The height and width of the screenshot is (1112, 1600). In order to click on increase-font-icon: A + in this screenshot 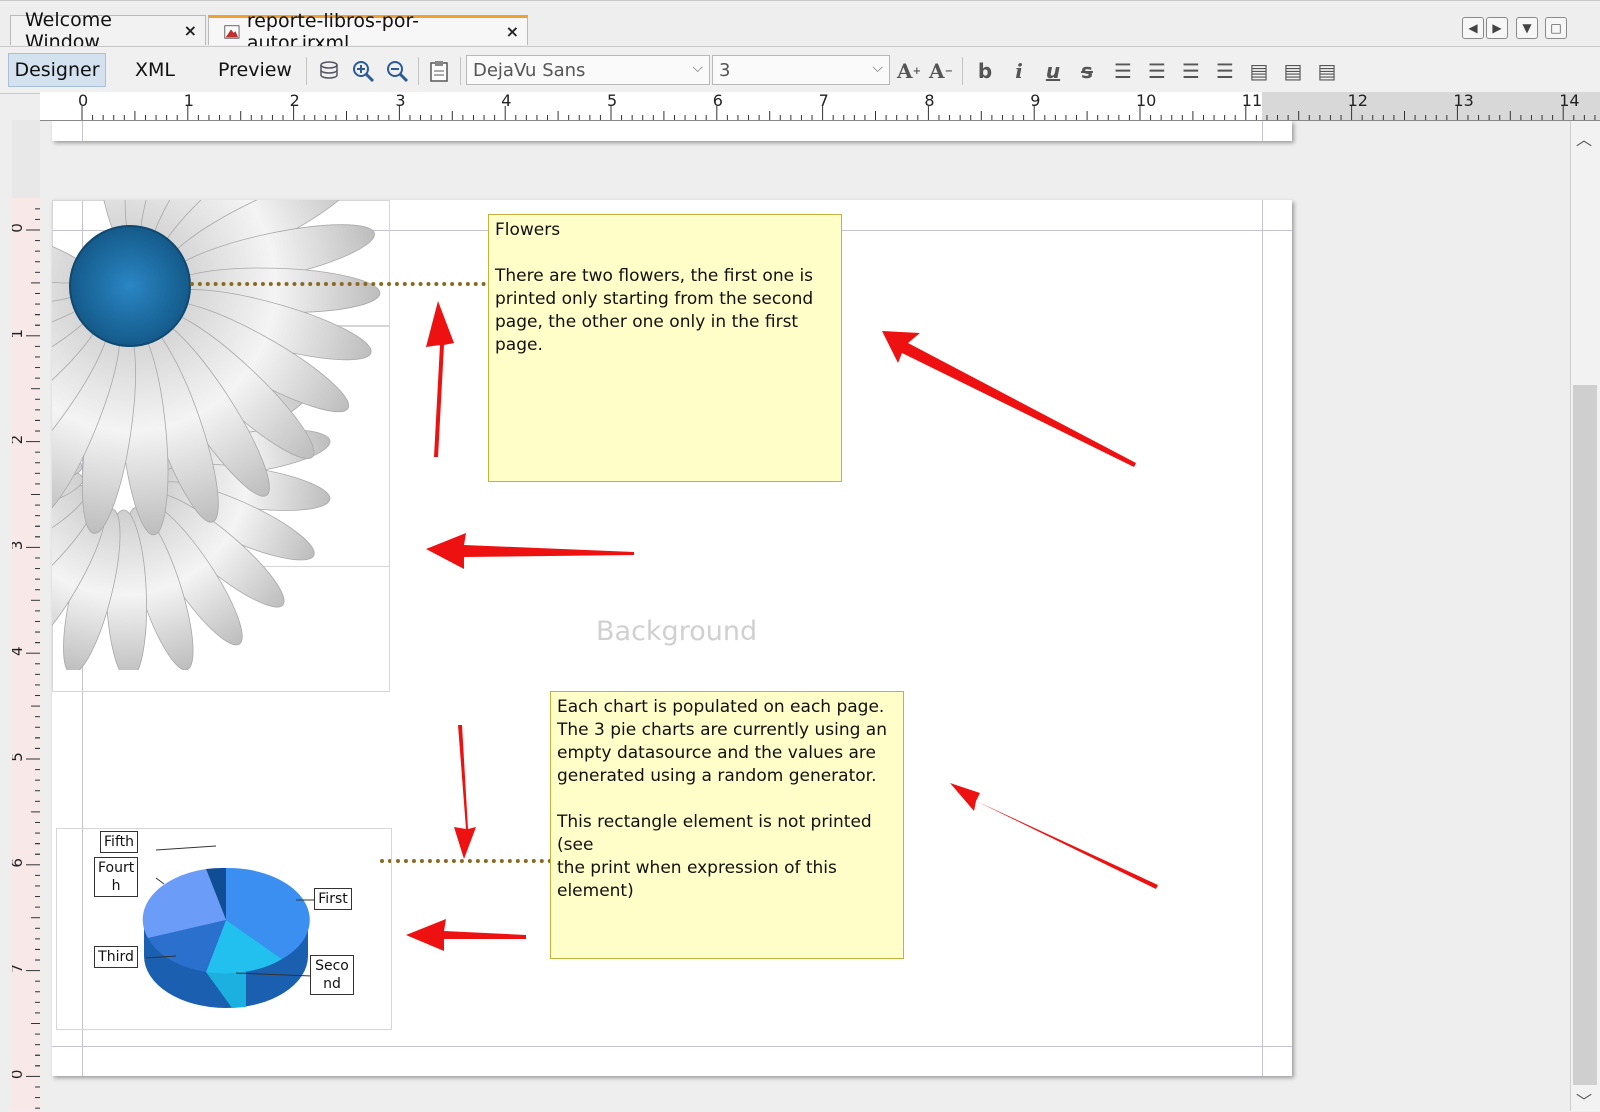, I will do `click(909, 71)`.